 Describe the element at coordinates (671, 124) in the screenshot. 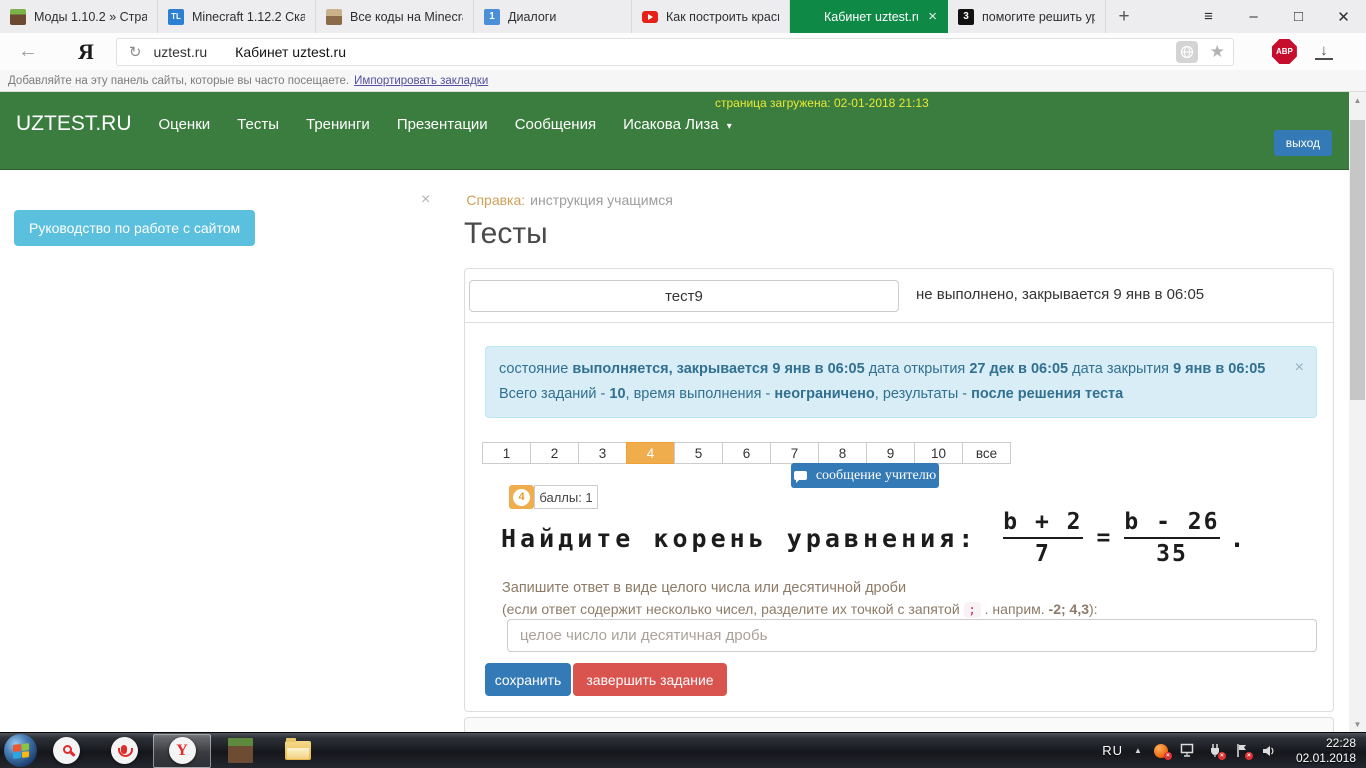

I see `user-name: Исакова Лиза` at that location.